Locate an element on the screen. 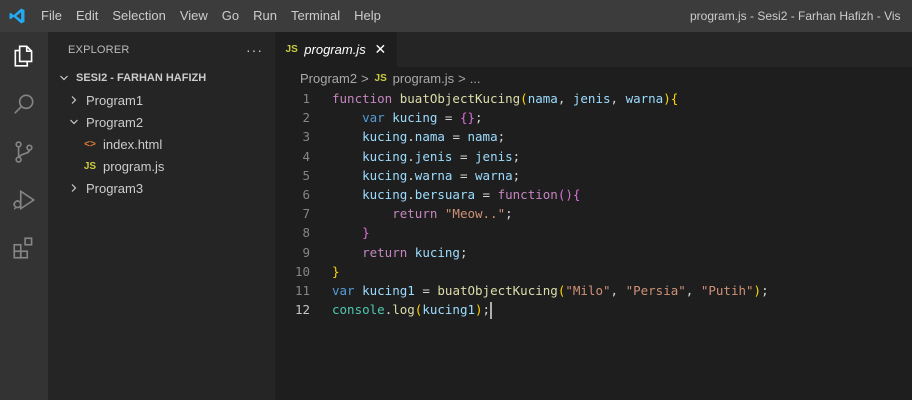 This screenshot has width=912, height=400. sidebar-header: EXPLORER ··· is located at coordinates (161, 49).